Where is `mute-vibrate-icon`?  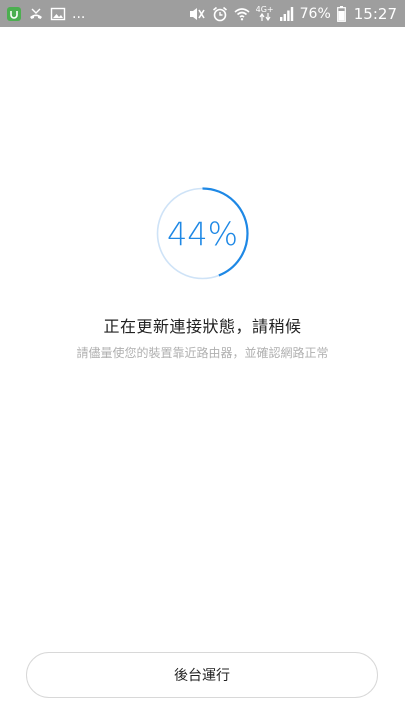
mute-vibrate-icon is located at coordinates (197, 14).